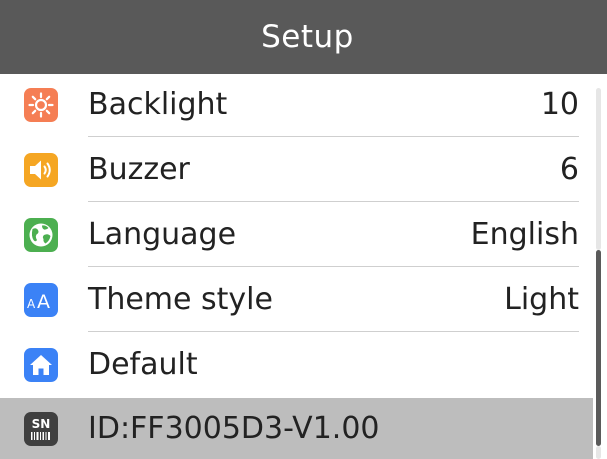 The image size is (607, 459). Describe the element at coordinates (296, 299) in the screenshot. I see `menu-item-theme-style: A A Theme style Light` at that location.